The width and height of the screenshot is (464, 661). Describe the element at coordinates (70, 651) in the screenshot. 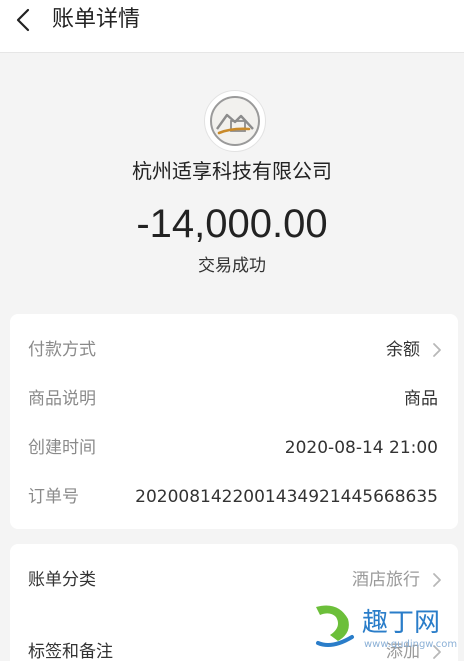

I see `row-label: 标签和备注` at that location.